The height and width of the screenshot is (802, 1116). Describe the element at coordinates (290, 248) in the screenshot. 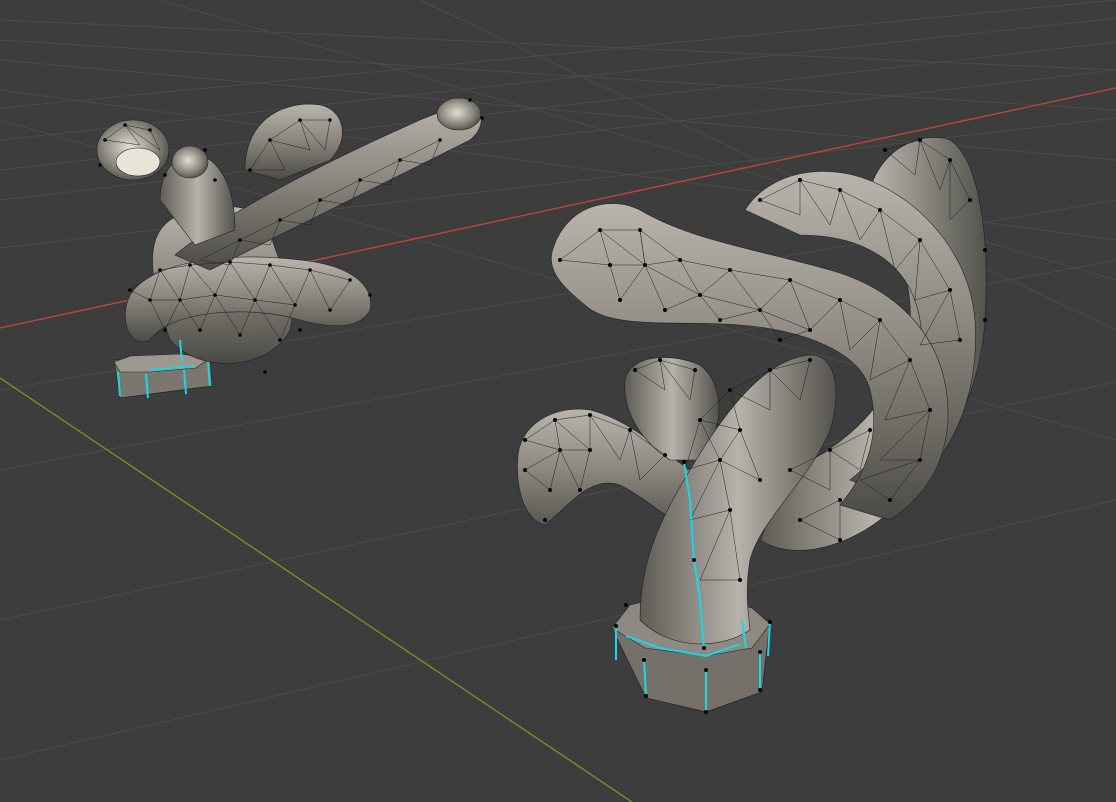

I see `tube-knot-mesh-left` at that location.